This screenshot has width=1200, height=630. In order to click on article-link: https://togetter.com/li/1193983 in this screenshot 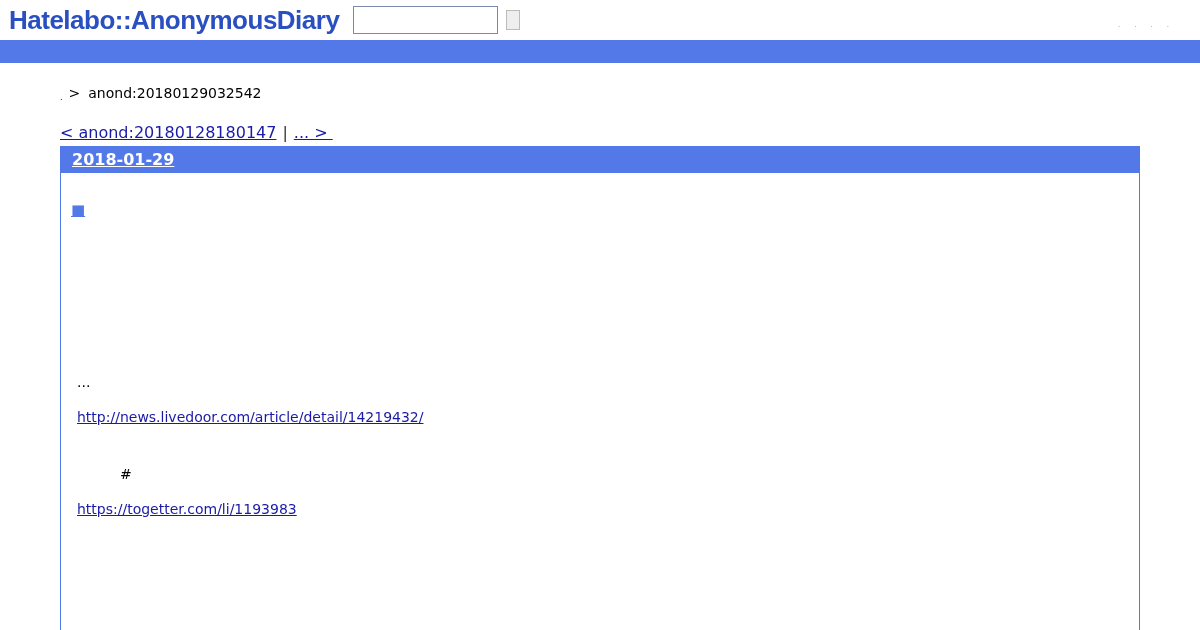, I will do `click(187, 509)`.